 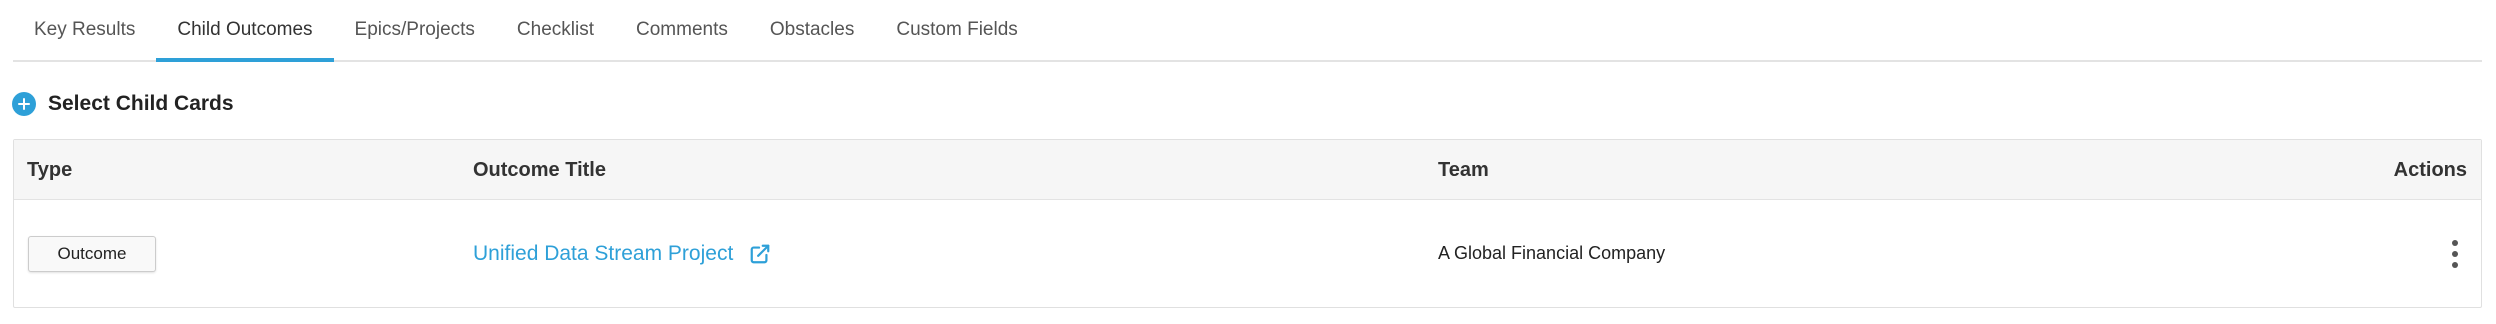 What do you see at coordinates (2430, 169) in the screenshot?
I see `column-header-actions: Actions` at bounding box center [2430, 169].